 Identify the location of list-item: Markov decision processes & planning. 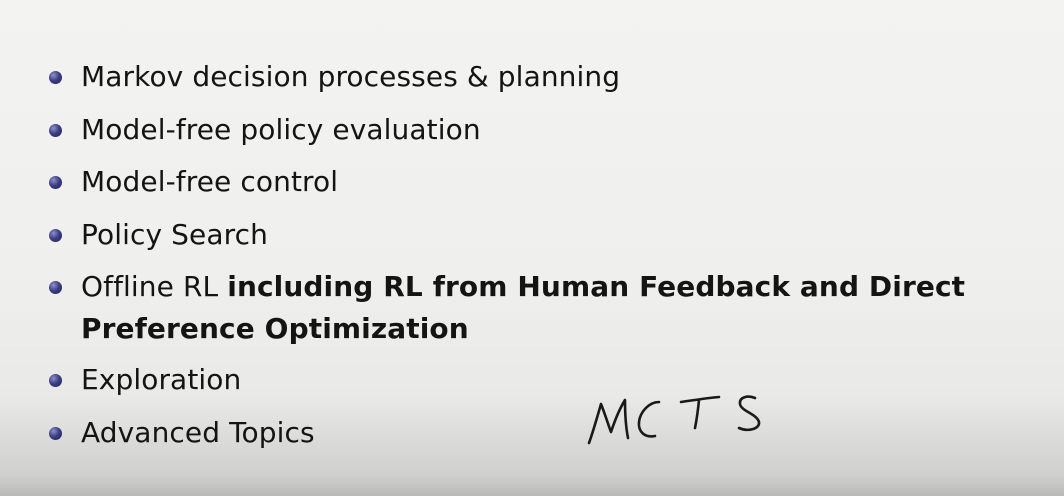
(541, 77).